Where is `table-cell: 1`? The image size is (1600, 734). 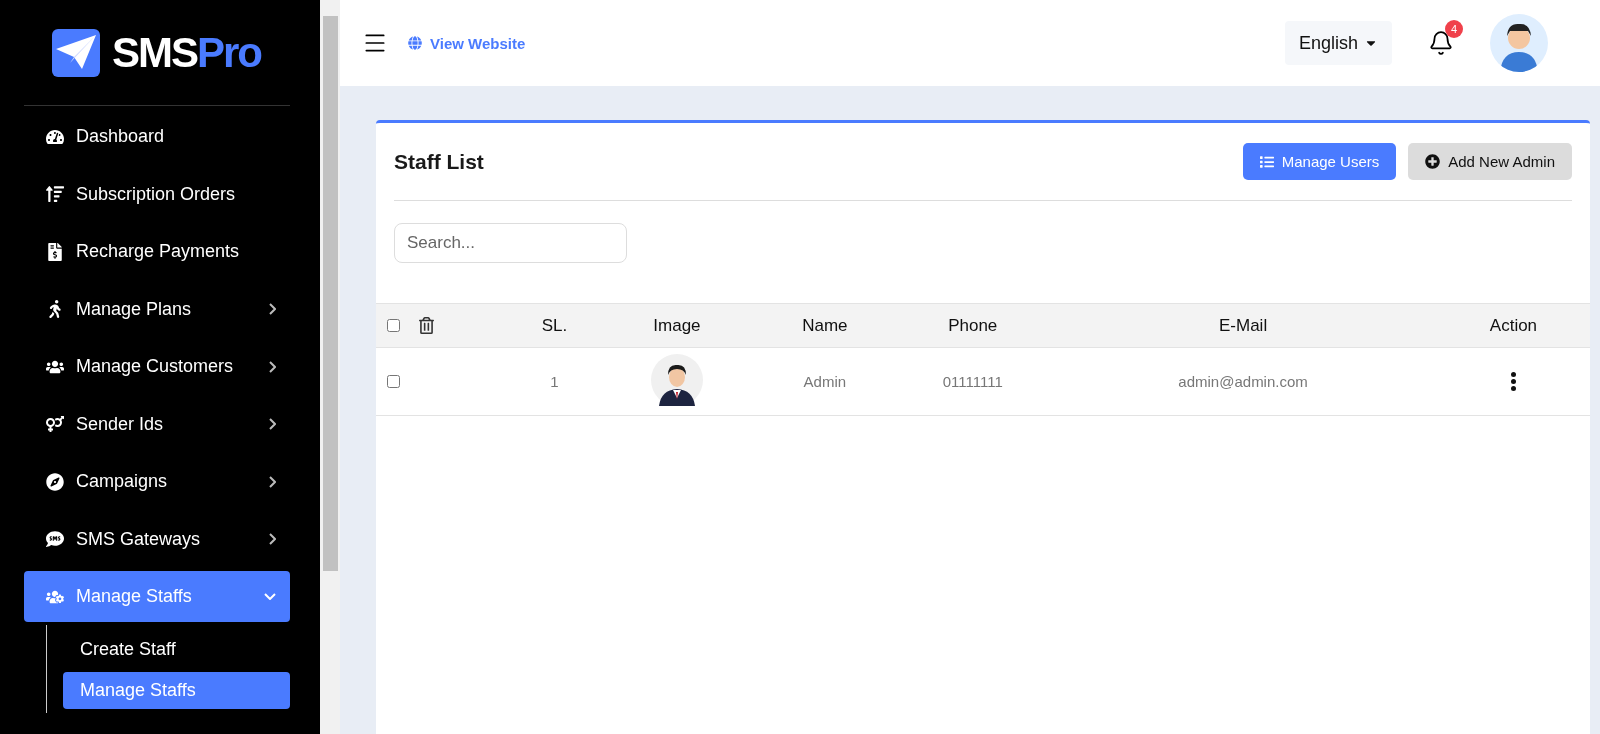
table-cell: 1 is located at coordinates (554, 381).